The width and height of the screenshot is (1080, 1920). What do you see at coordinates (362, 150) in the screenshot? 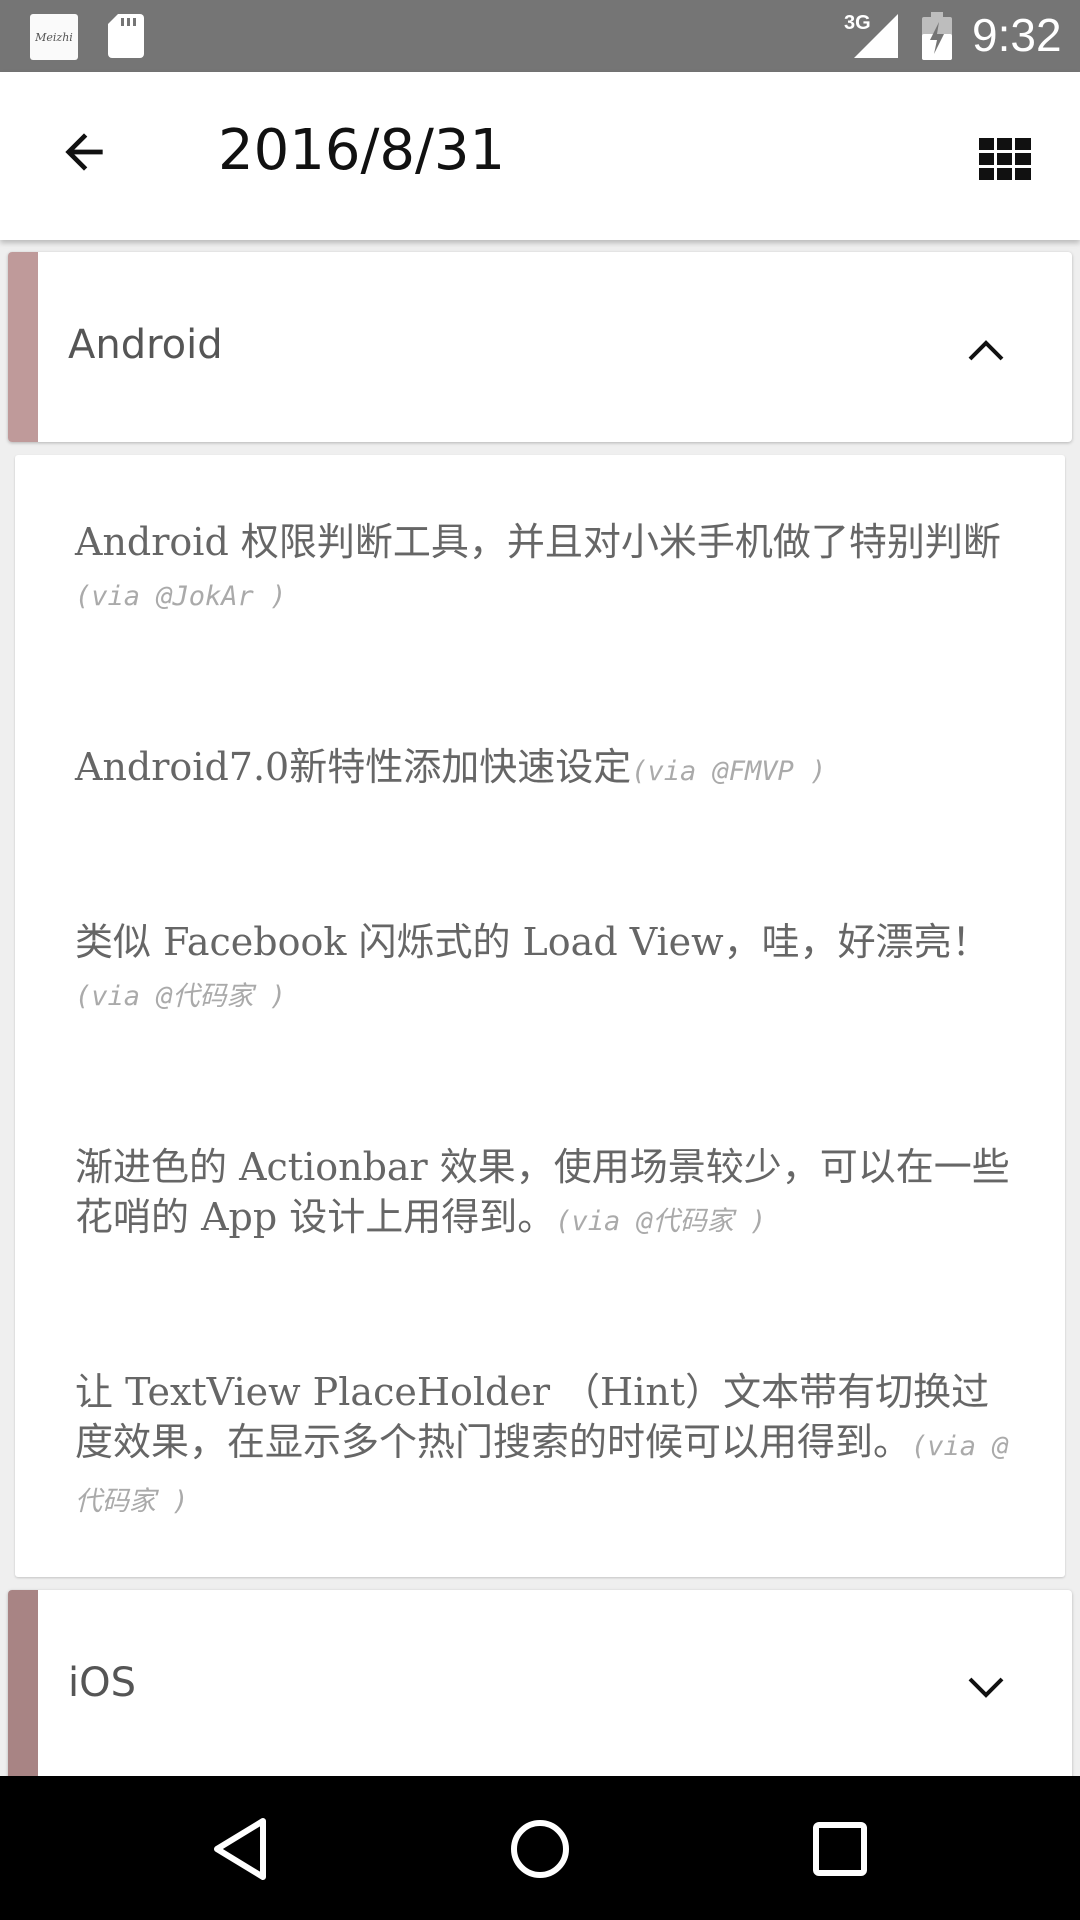
I see `page-title: 2016/8/31` at bounding box center [362, 150].